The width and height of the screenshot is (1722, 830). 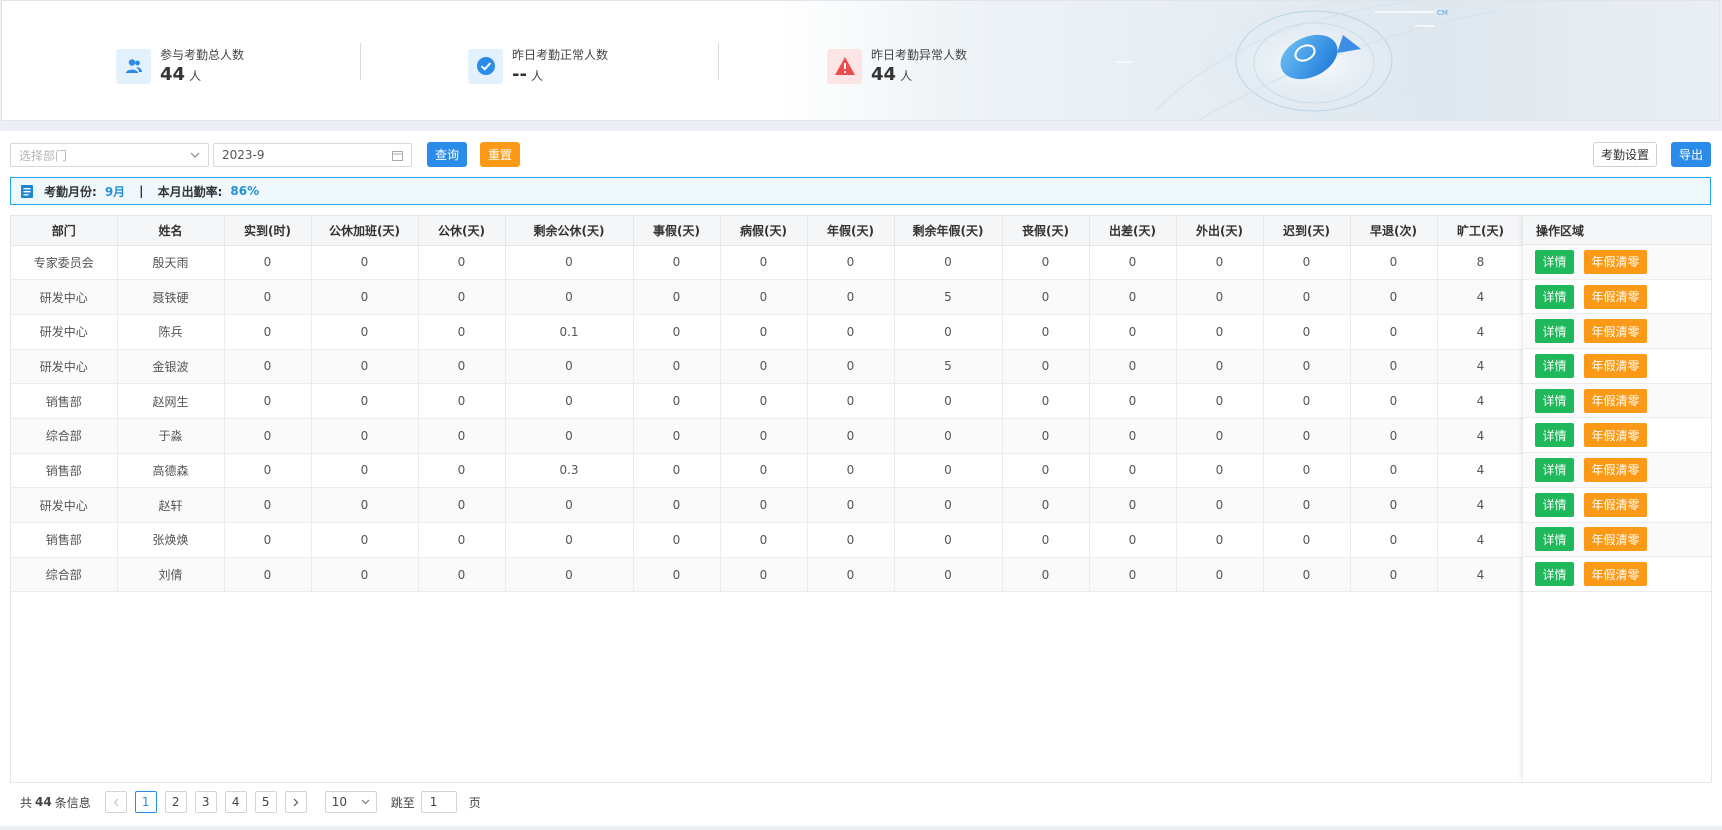 I want to click on table-row: 综合部 刘倩 0 0 0 0 0 0 0 0 0 0 0 0 0 4, so click(x=768, y=575).